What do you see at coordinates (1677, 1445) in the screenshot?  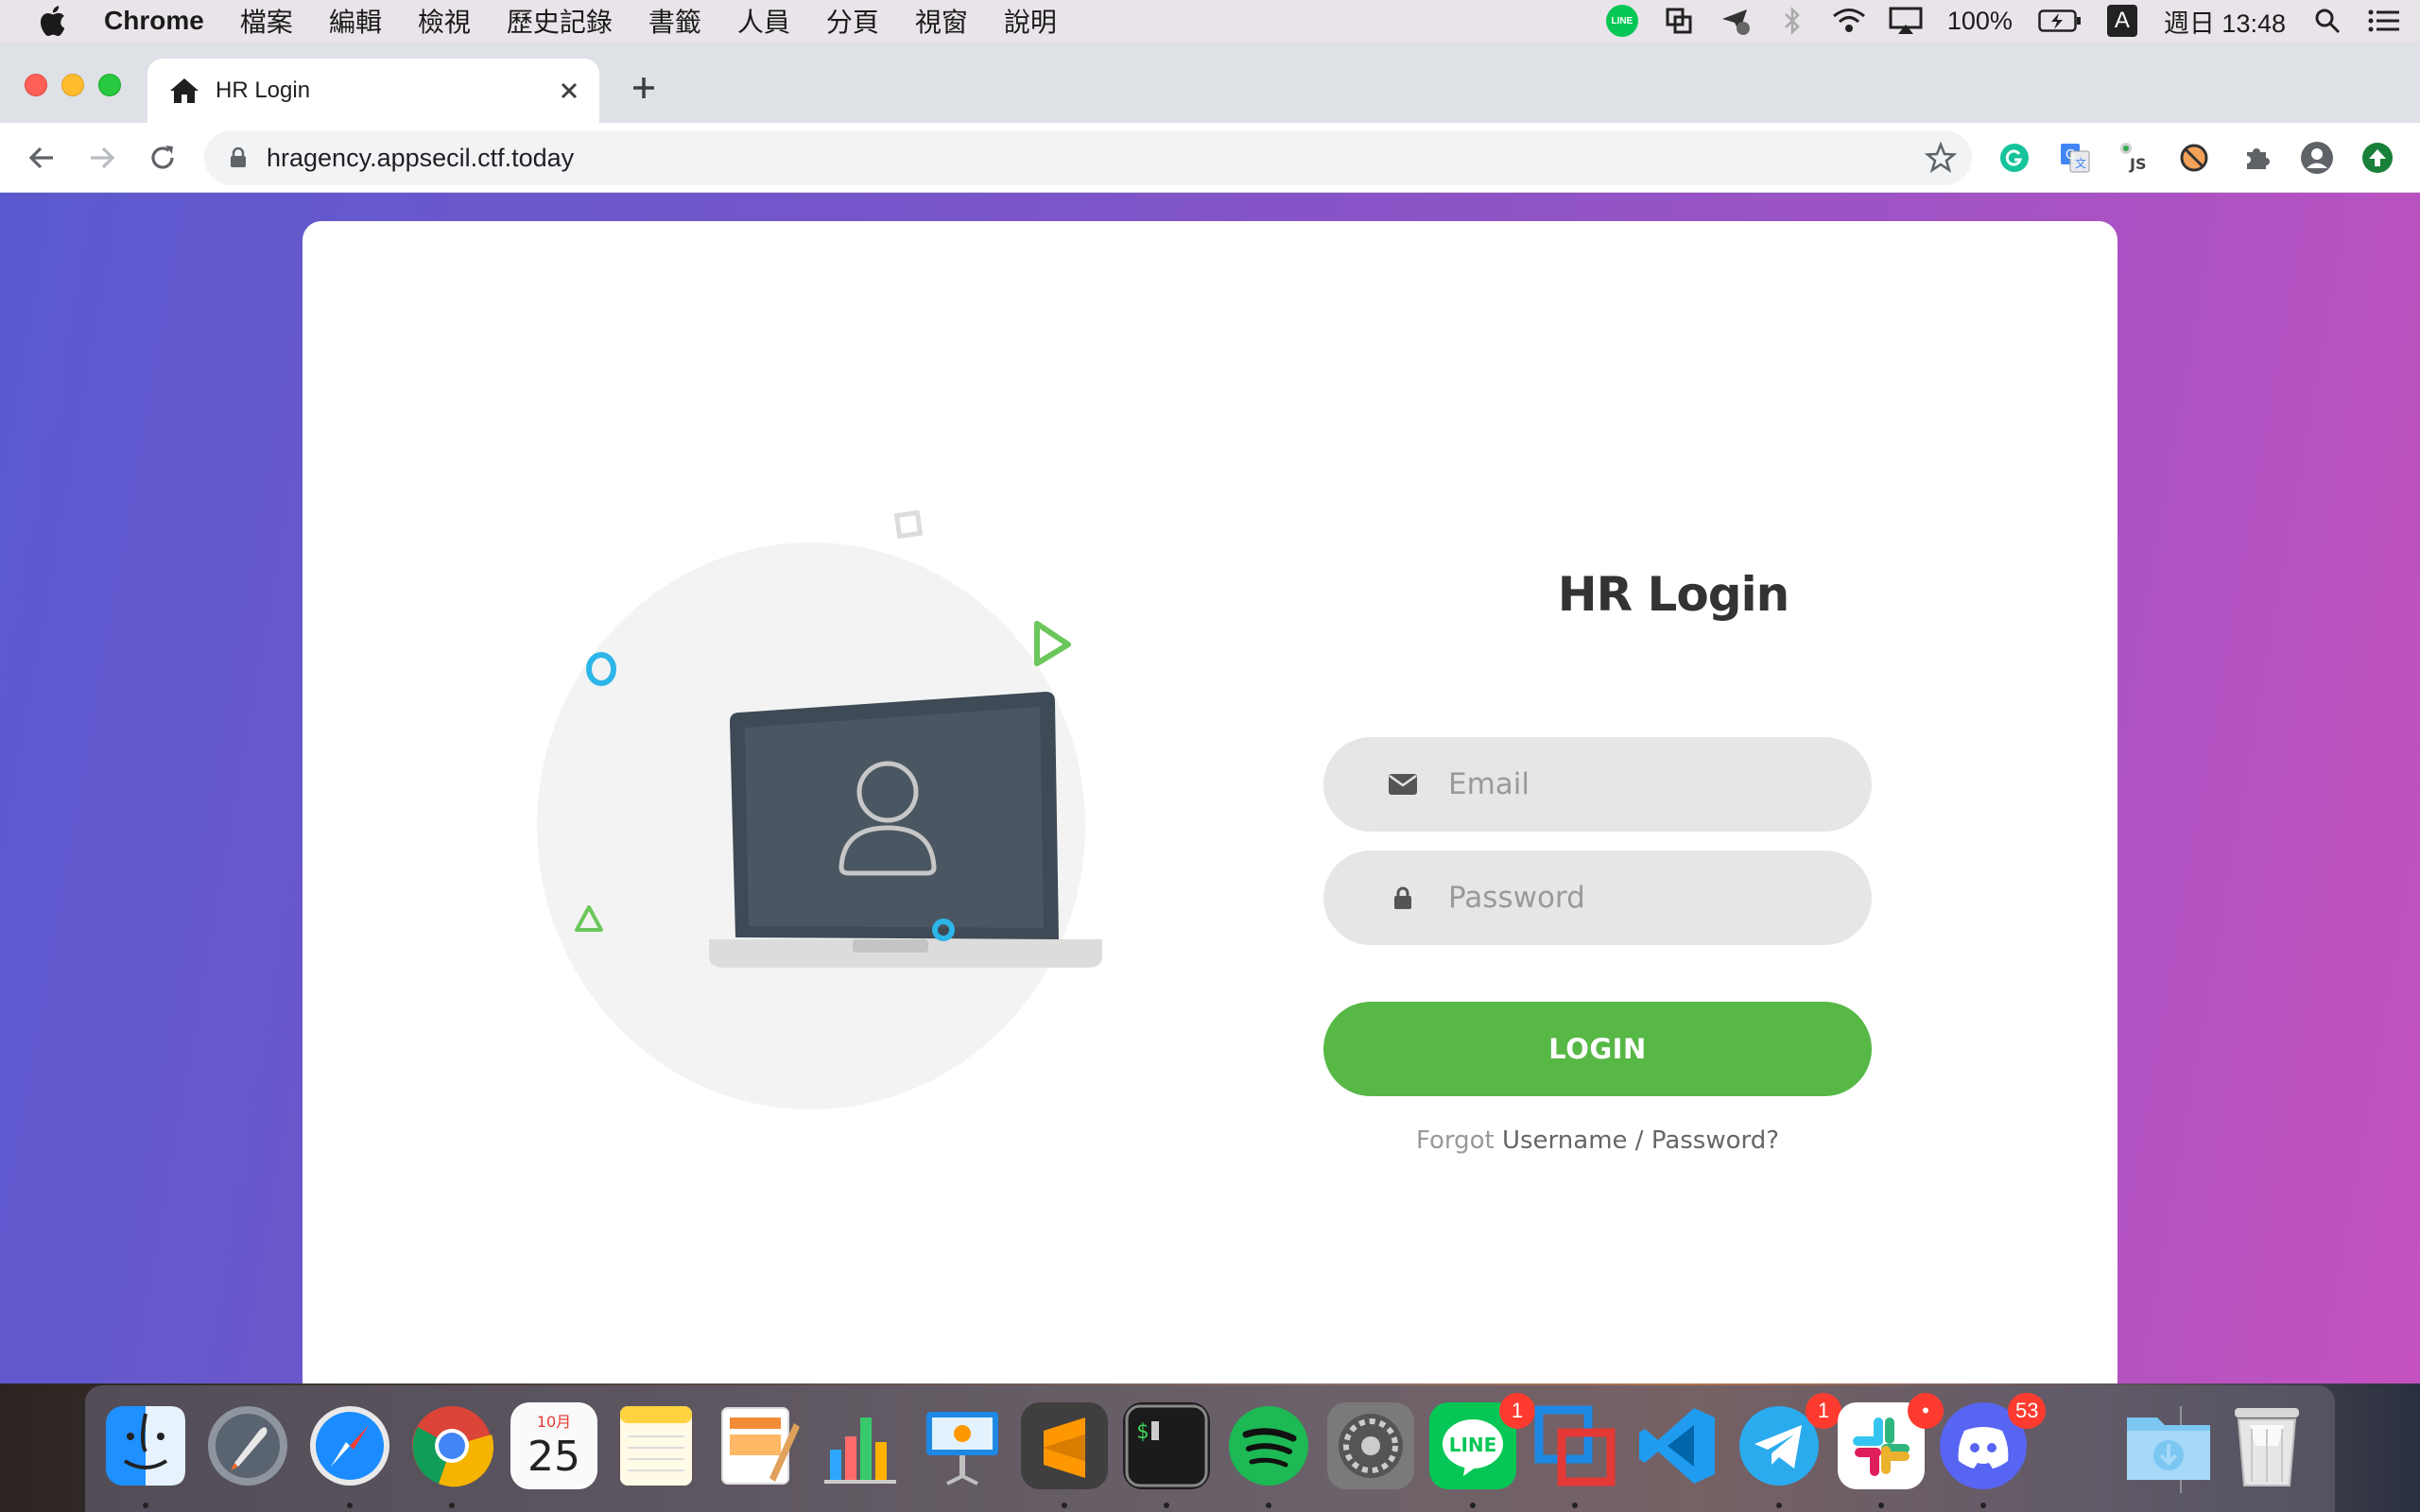 I see `vscode-icon` at bounding box center [1677, 1445].